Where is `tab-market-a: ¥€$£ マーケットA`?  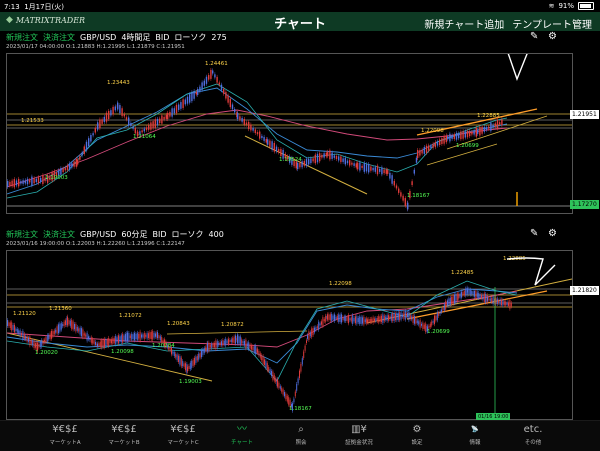 tab-market-a: ¥€$£ マーケットA is located at coordinates (65, 436).